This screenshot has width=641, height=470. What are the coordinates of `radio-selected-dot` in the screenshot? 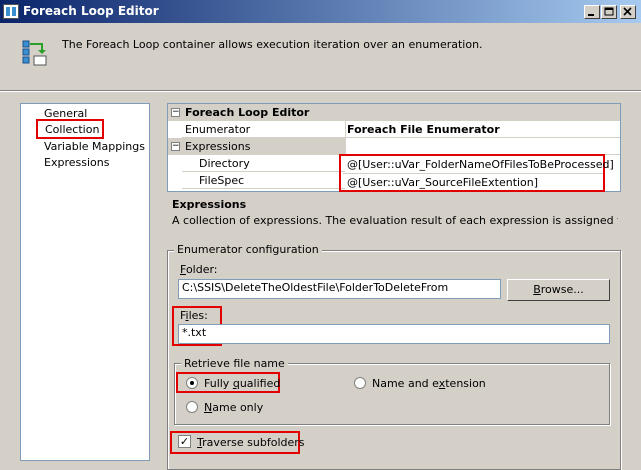 It's located at (192, 383).